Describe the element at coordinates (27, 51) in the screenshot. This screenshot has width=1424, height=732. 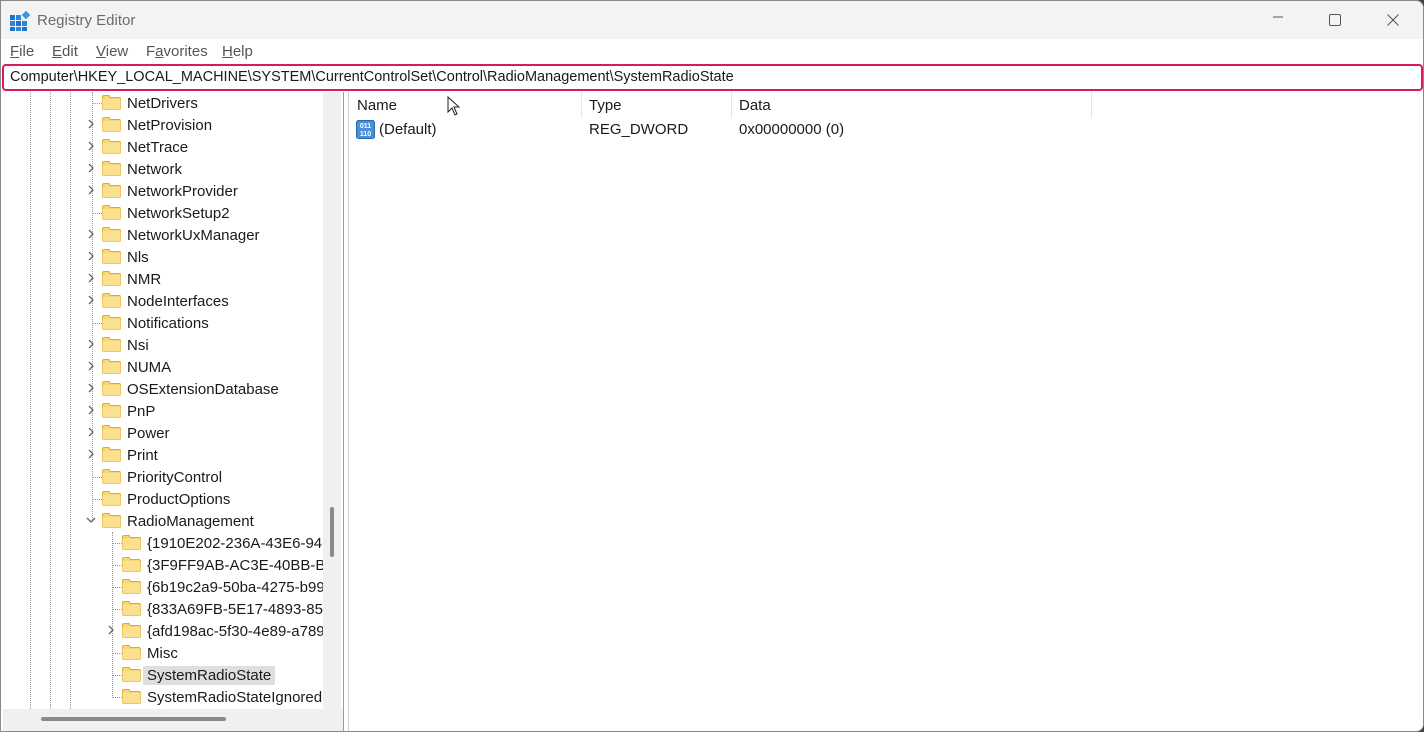
I see `menu-file-rest: ile` at that location.